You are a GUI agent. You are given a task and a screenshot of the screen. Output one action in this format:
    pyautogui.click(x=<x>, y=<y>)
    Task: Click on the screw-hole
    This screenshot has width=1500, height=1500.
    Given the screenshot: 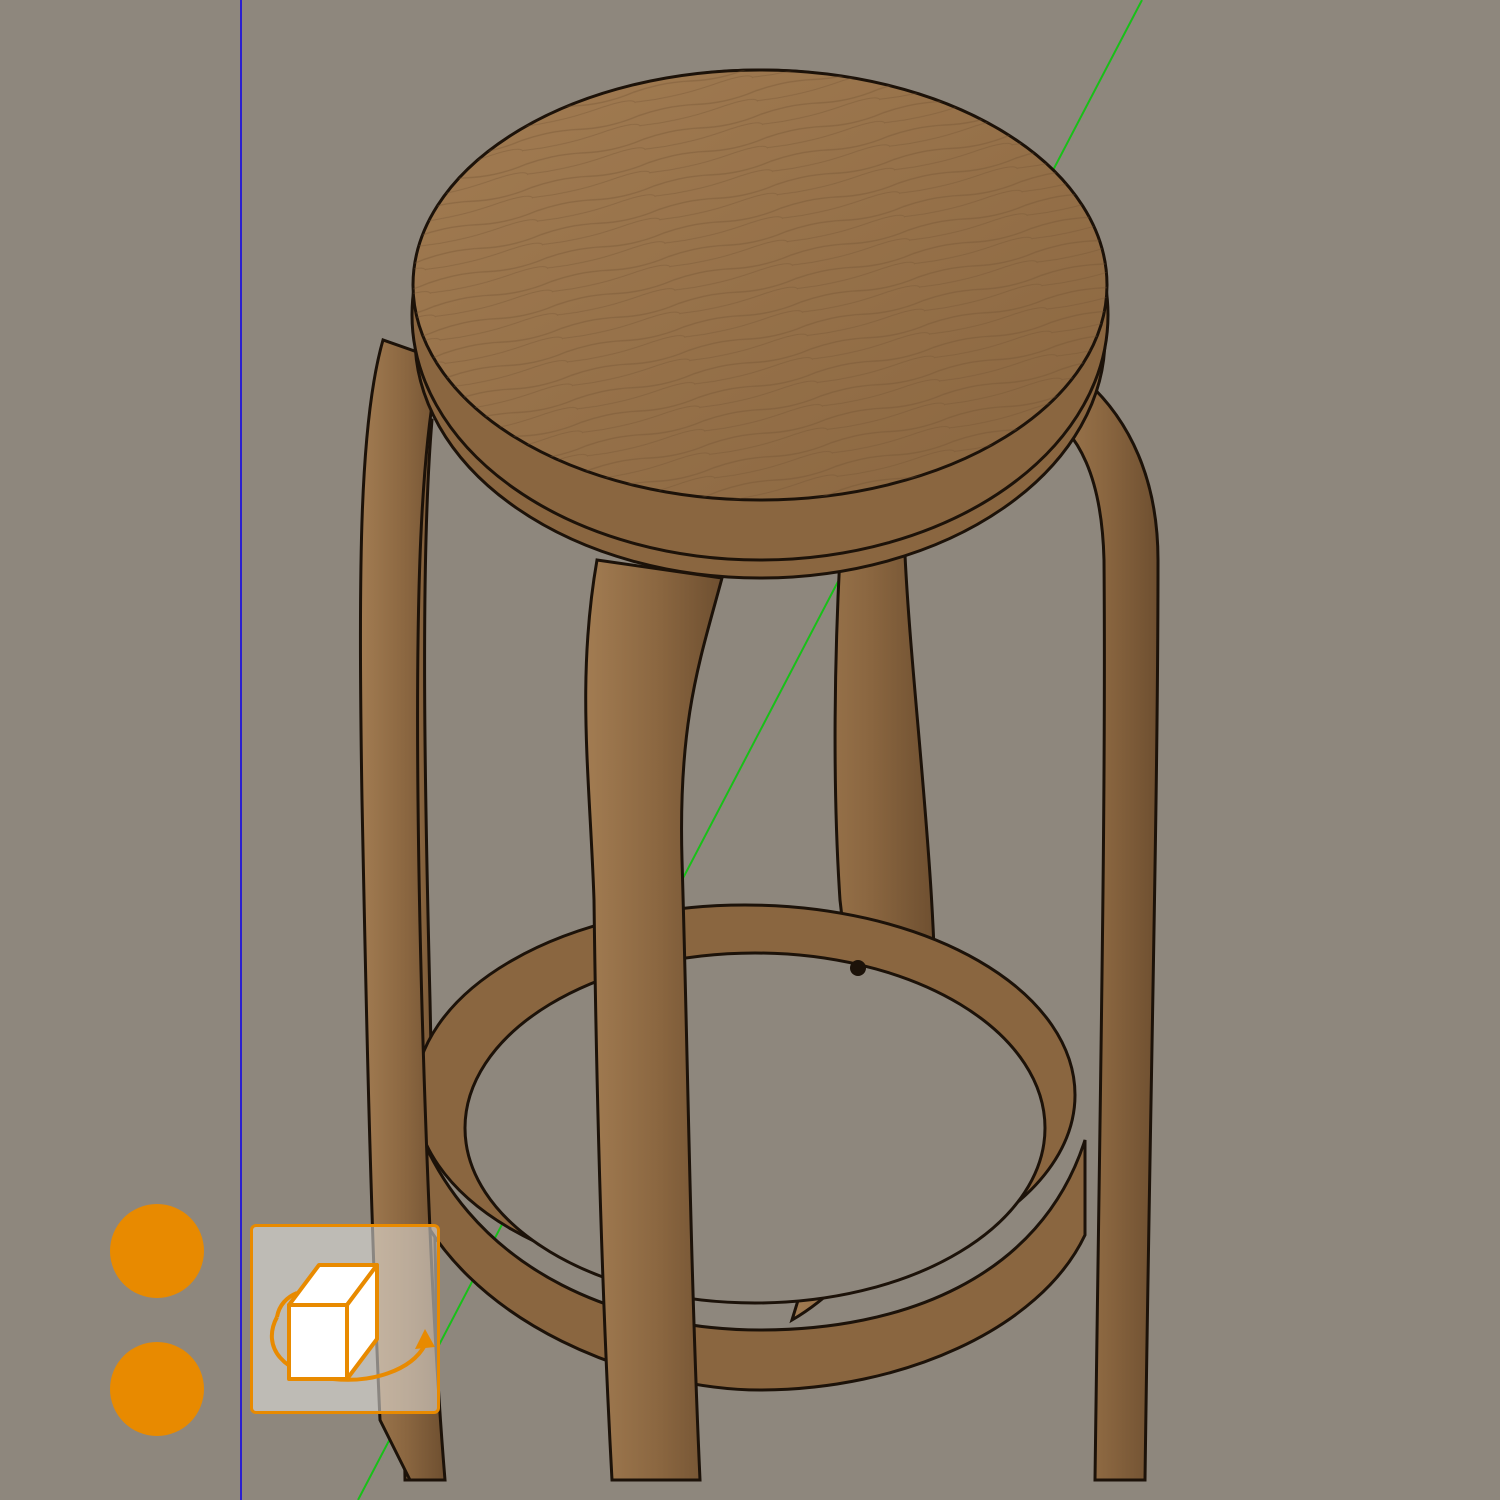 What is the action you would take?
    pyautogui.click(x=858, y=968)
    